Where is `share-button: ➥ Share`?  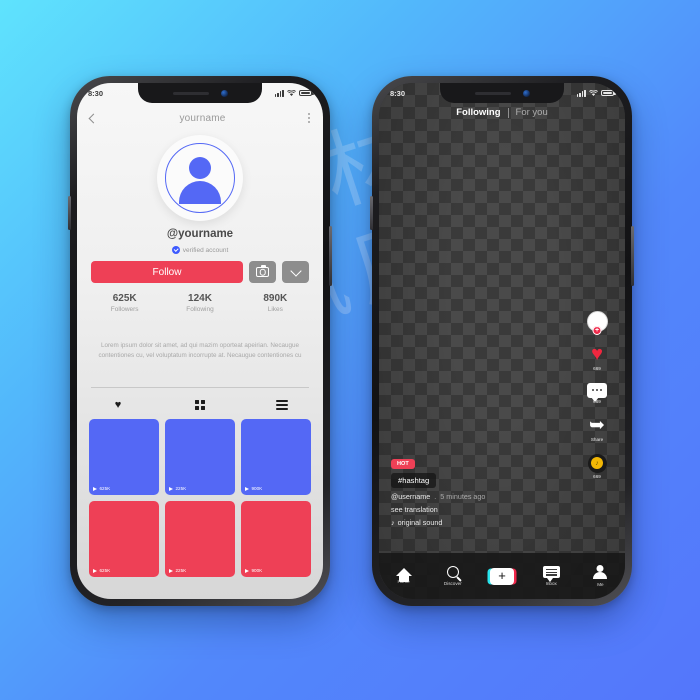 share-button: ➥ Share is located at coordinates (597, 429).